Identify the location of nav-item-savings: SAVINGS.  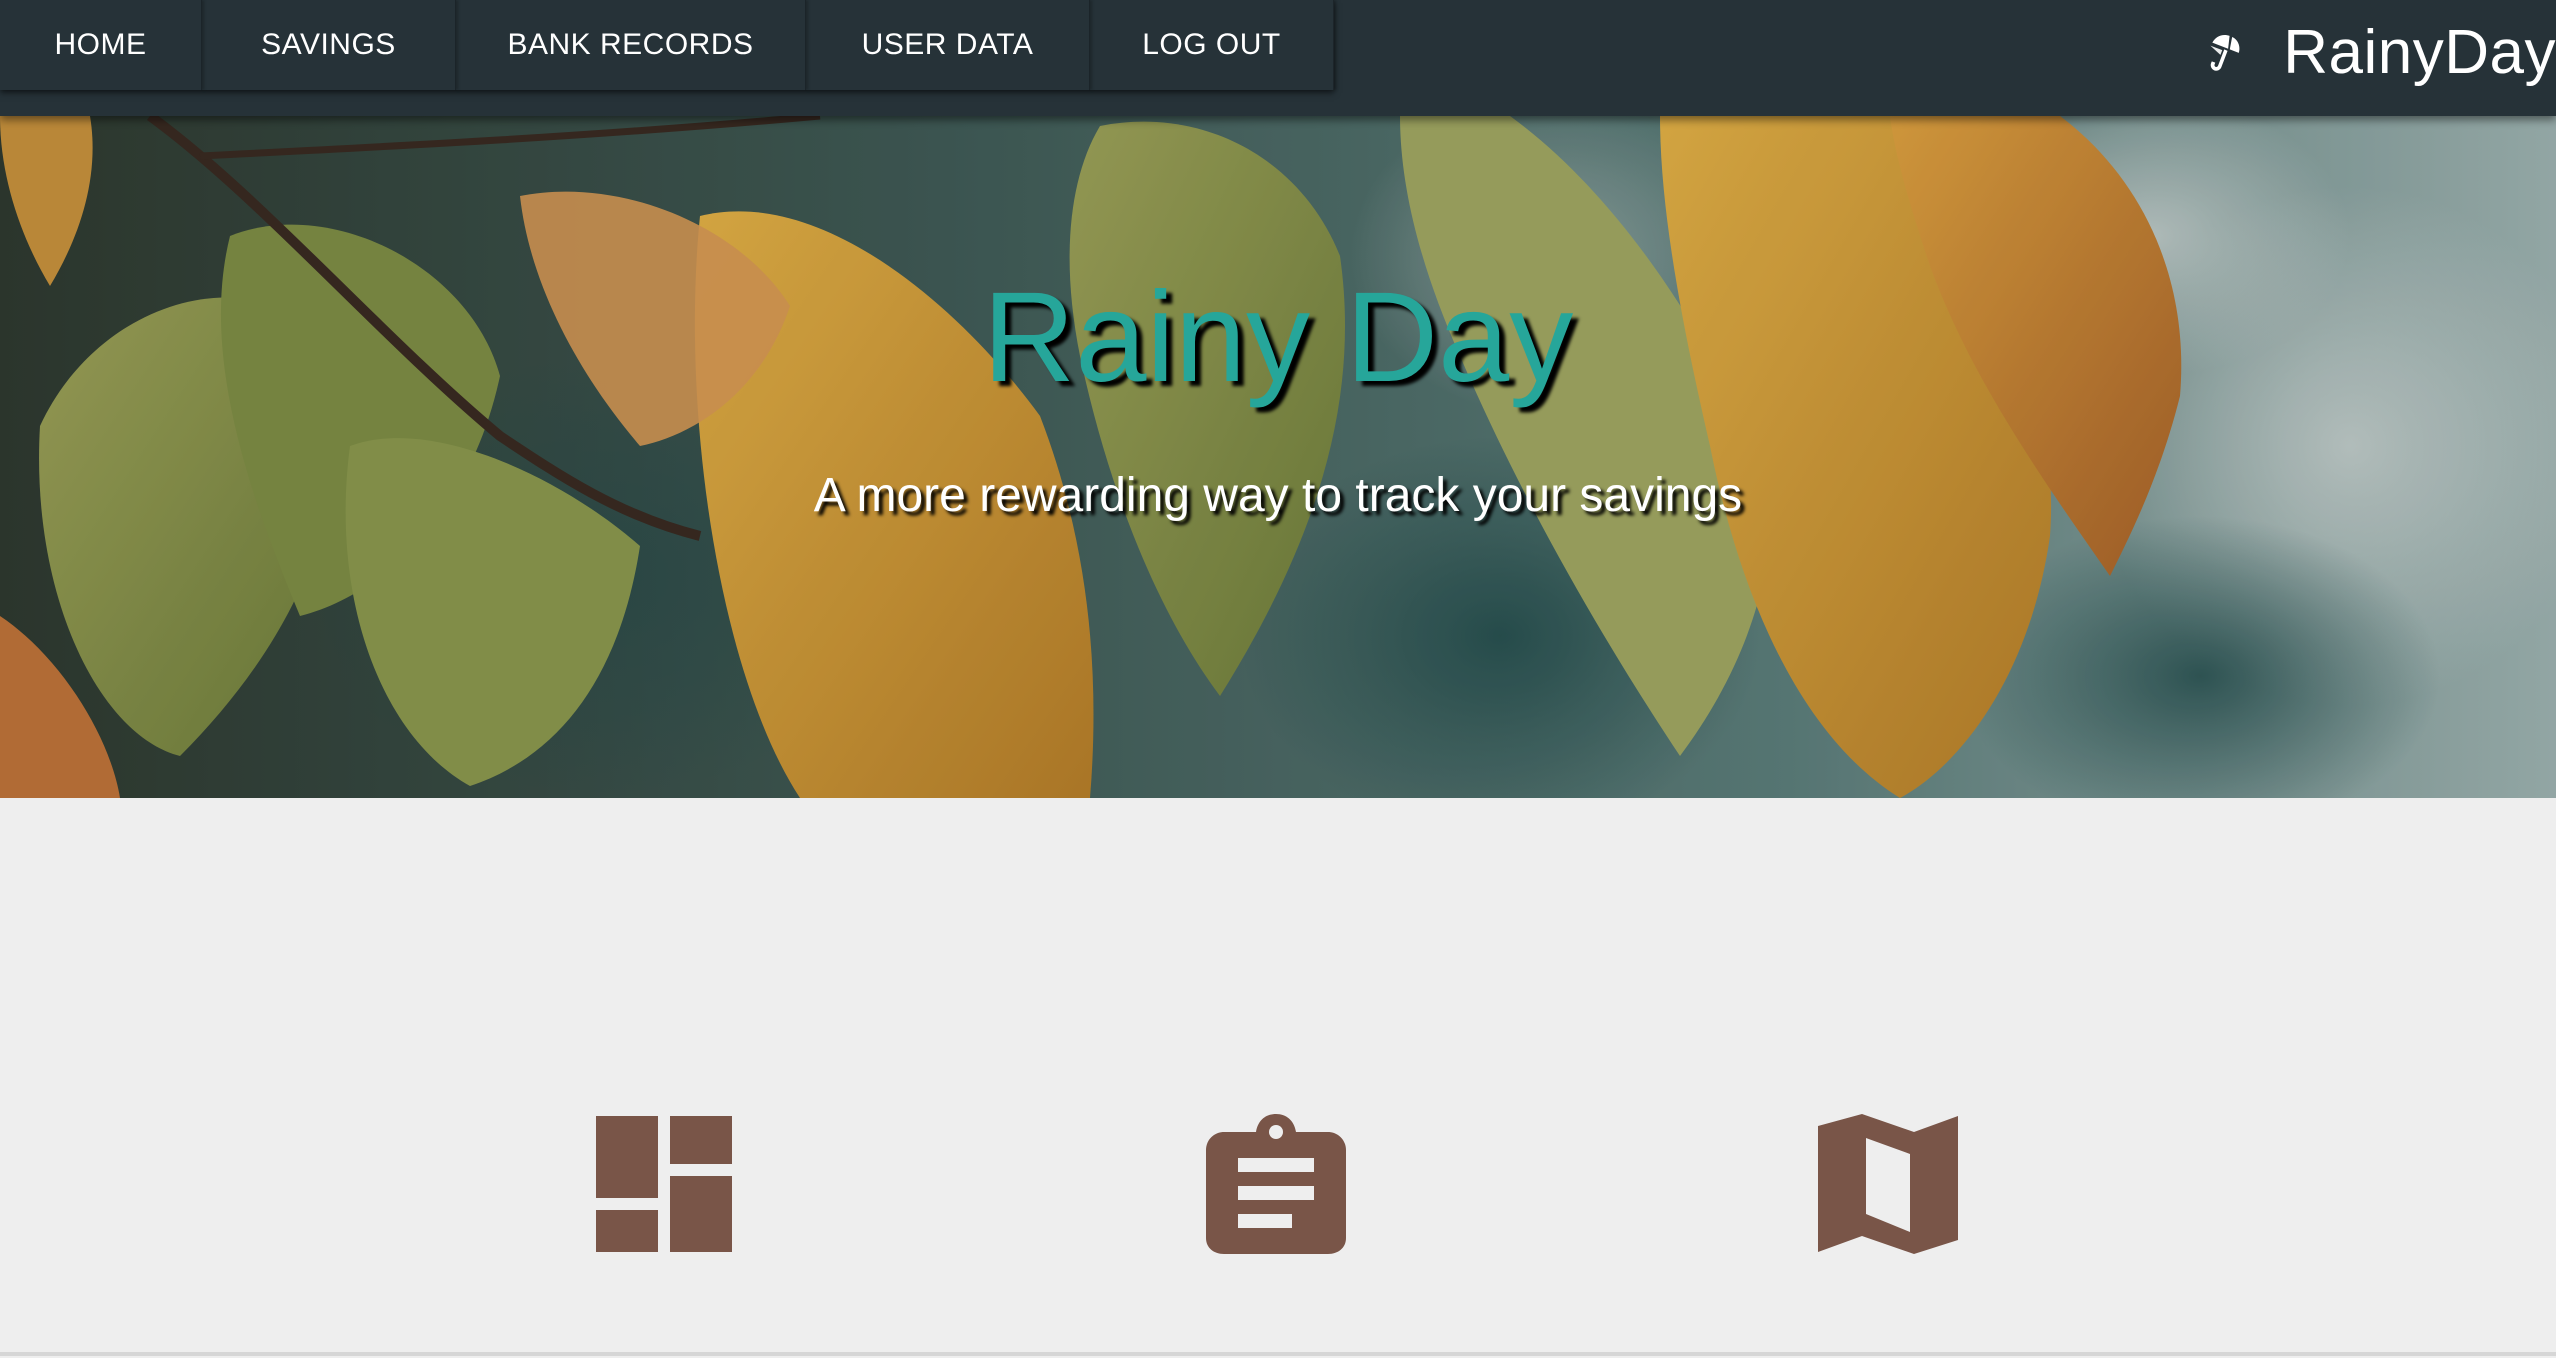
(329, 45).